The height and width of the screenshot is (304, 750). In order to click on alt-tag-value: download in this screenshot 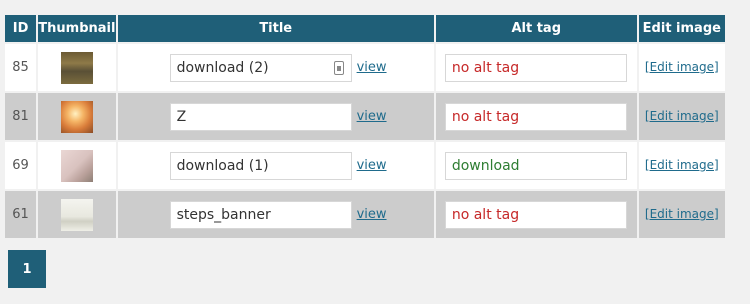, I will do `click(485, 165)`.